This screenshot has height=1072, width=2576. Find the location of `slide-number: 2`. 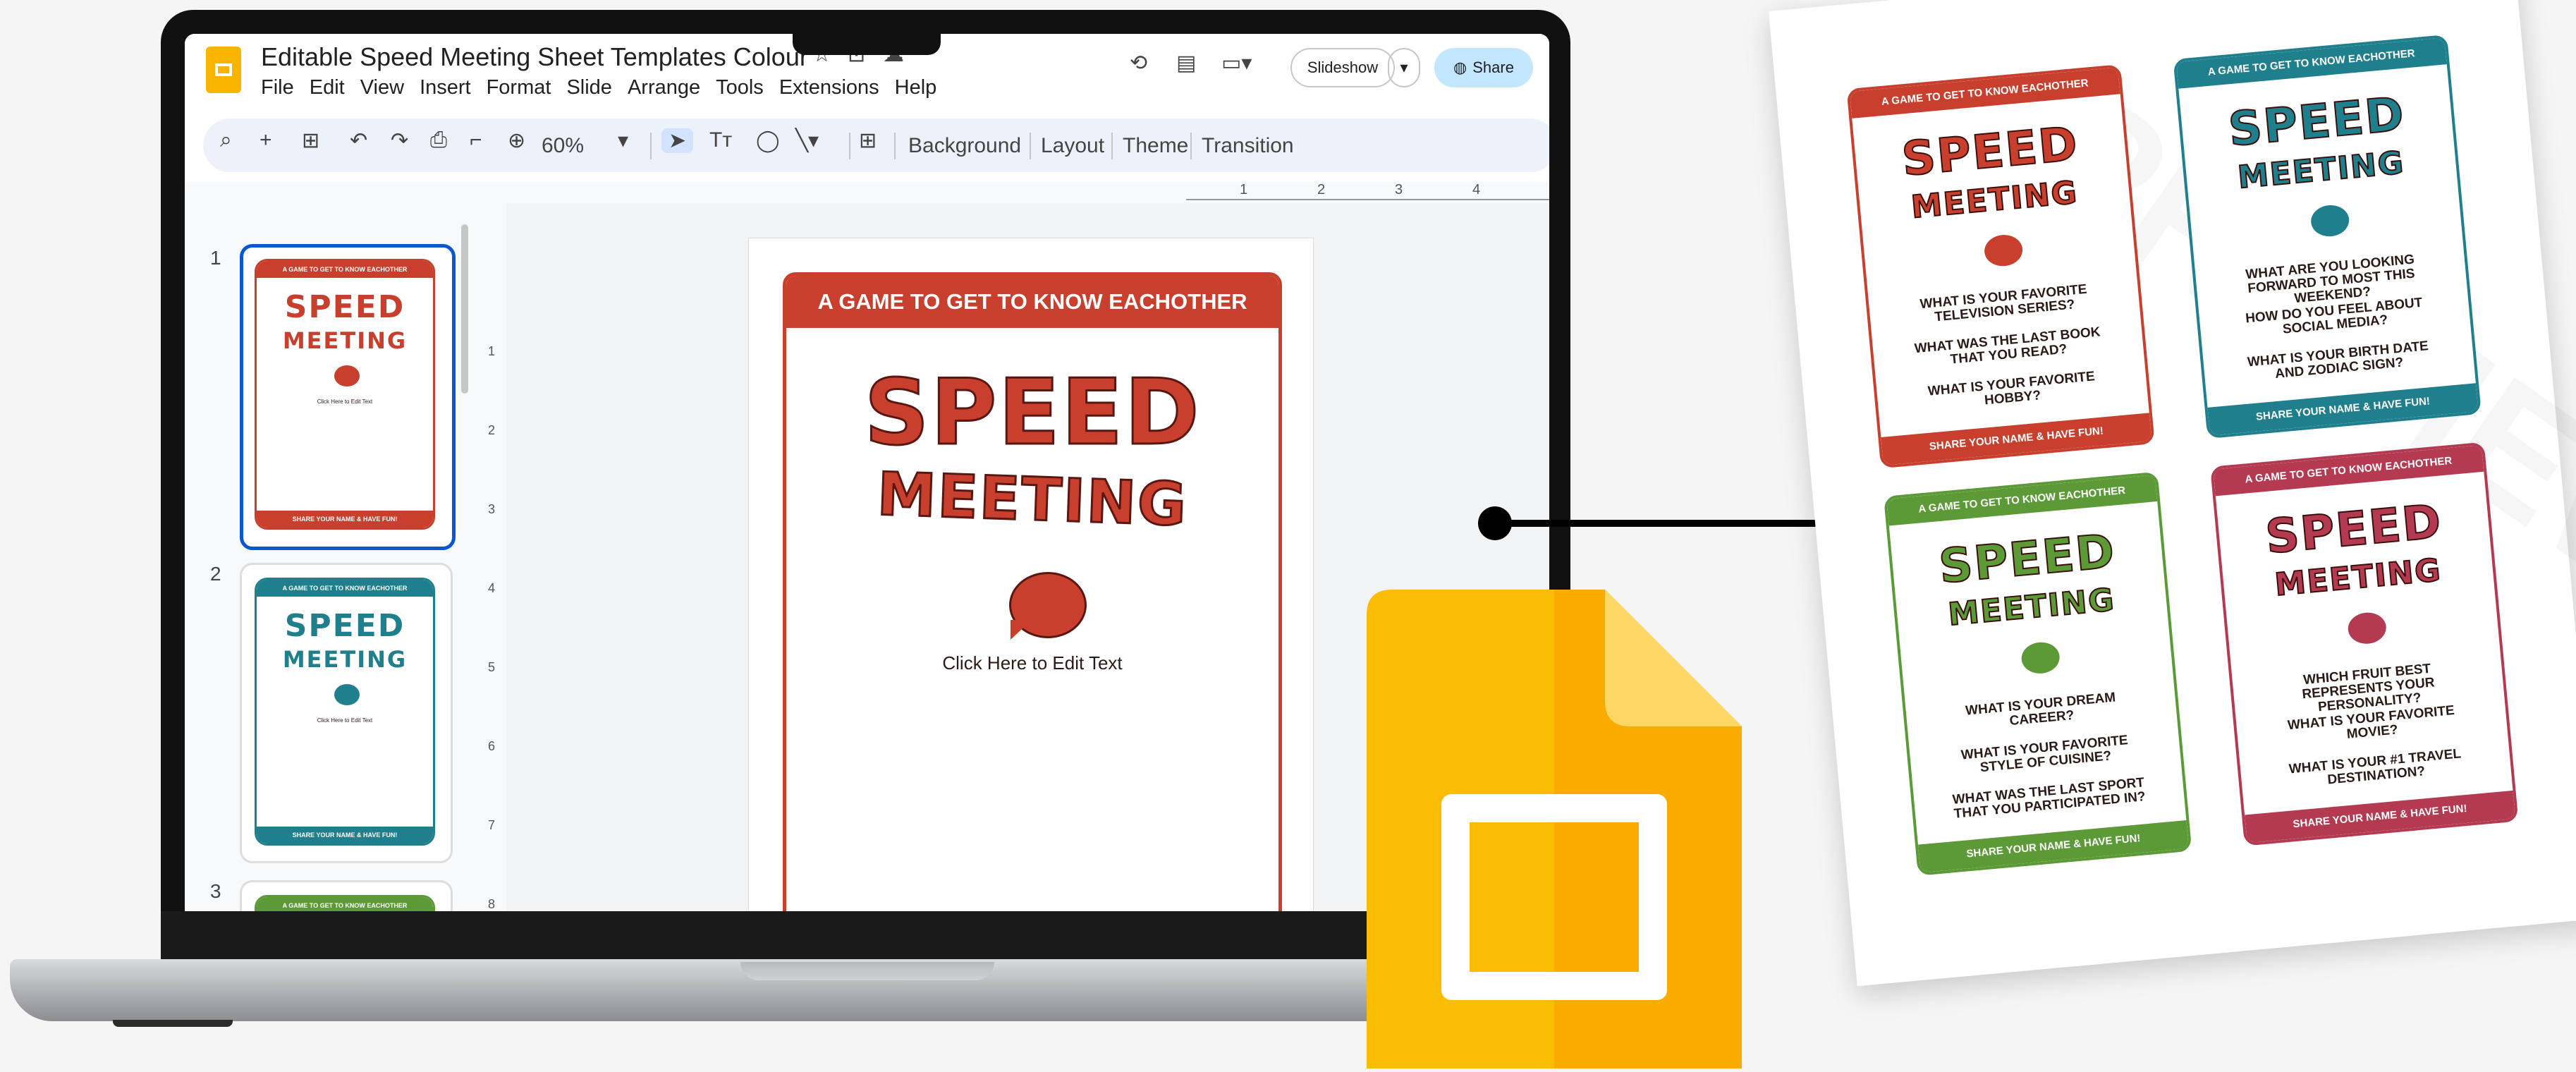

slide-number: 2 is located at coordinates (216, 574).